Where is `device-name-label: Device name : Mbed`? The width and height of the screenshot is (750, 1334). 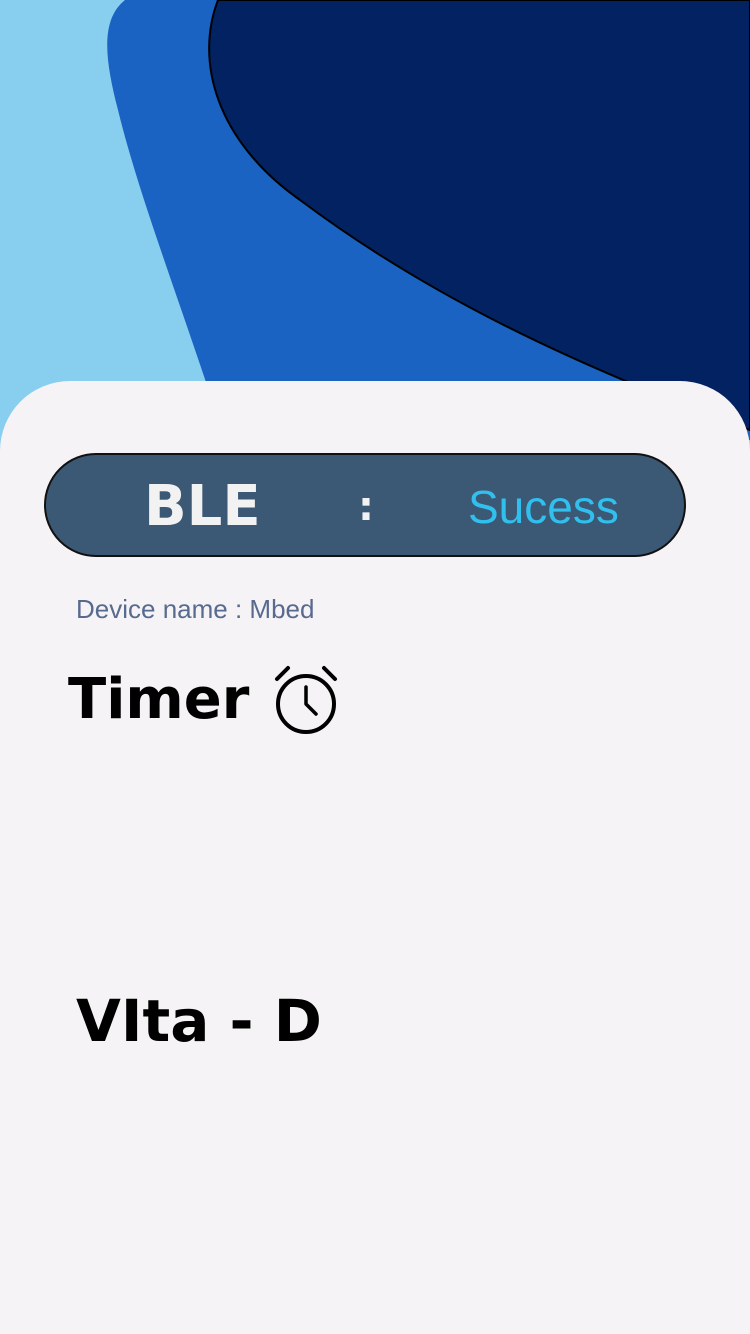 device-name-label: Device name : Mbed is located at coordinates (195, 609).